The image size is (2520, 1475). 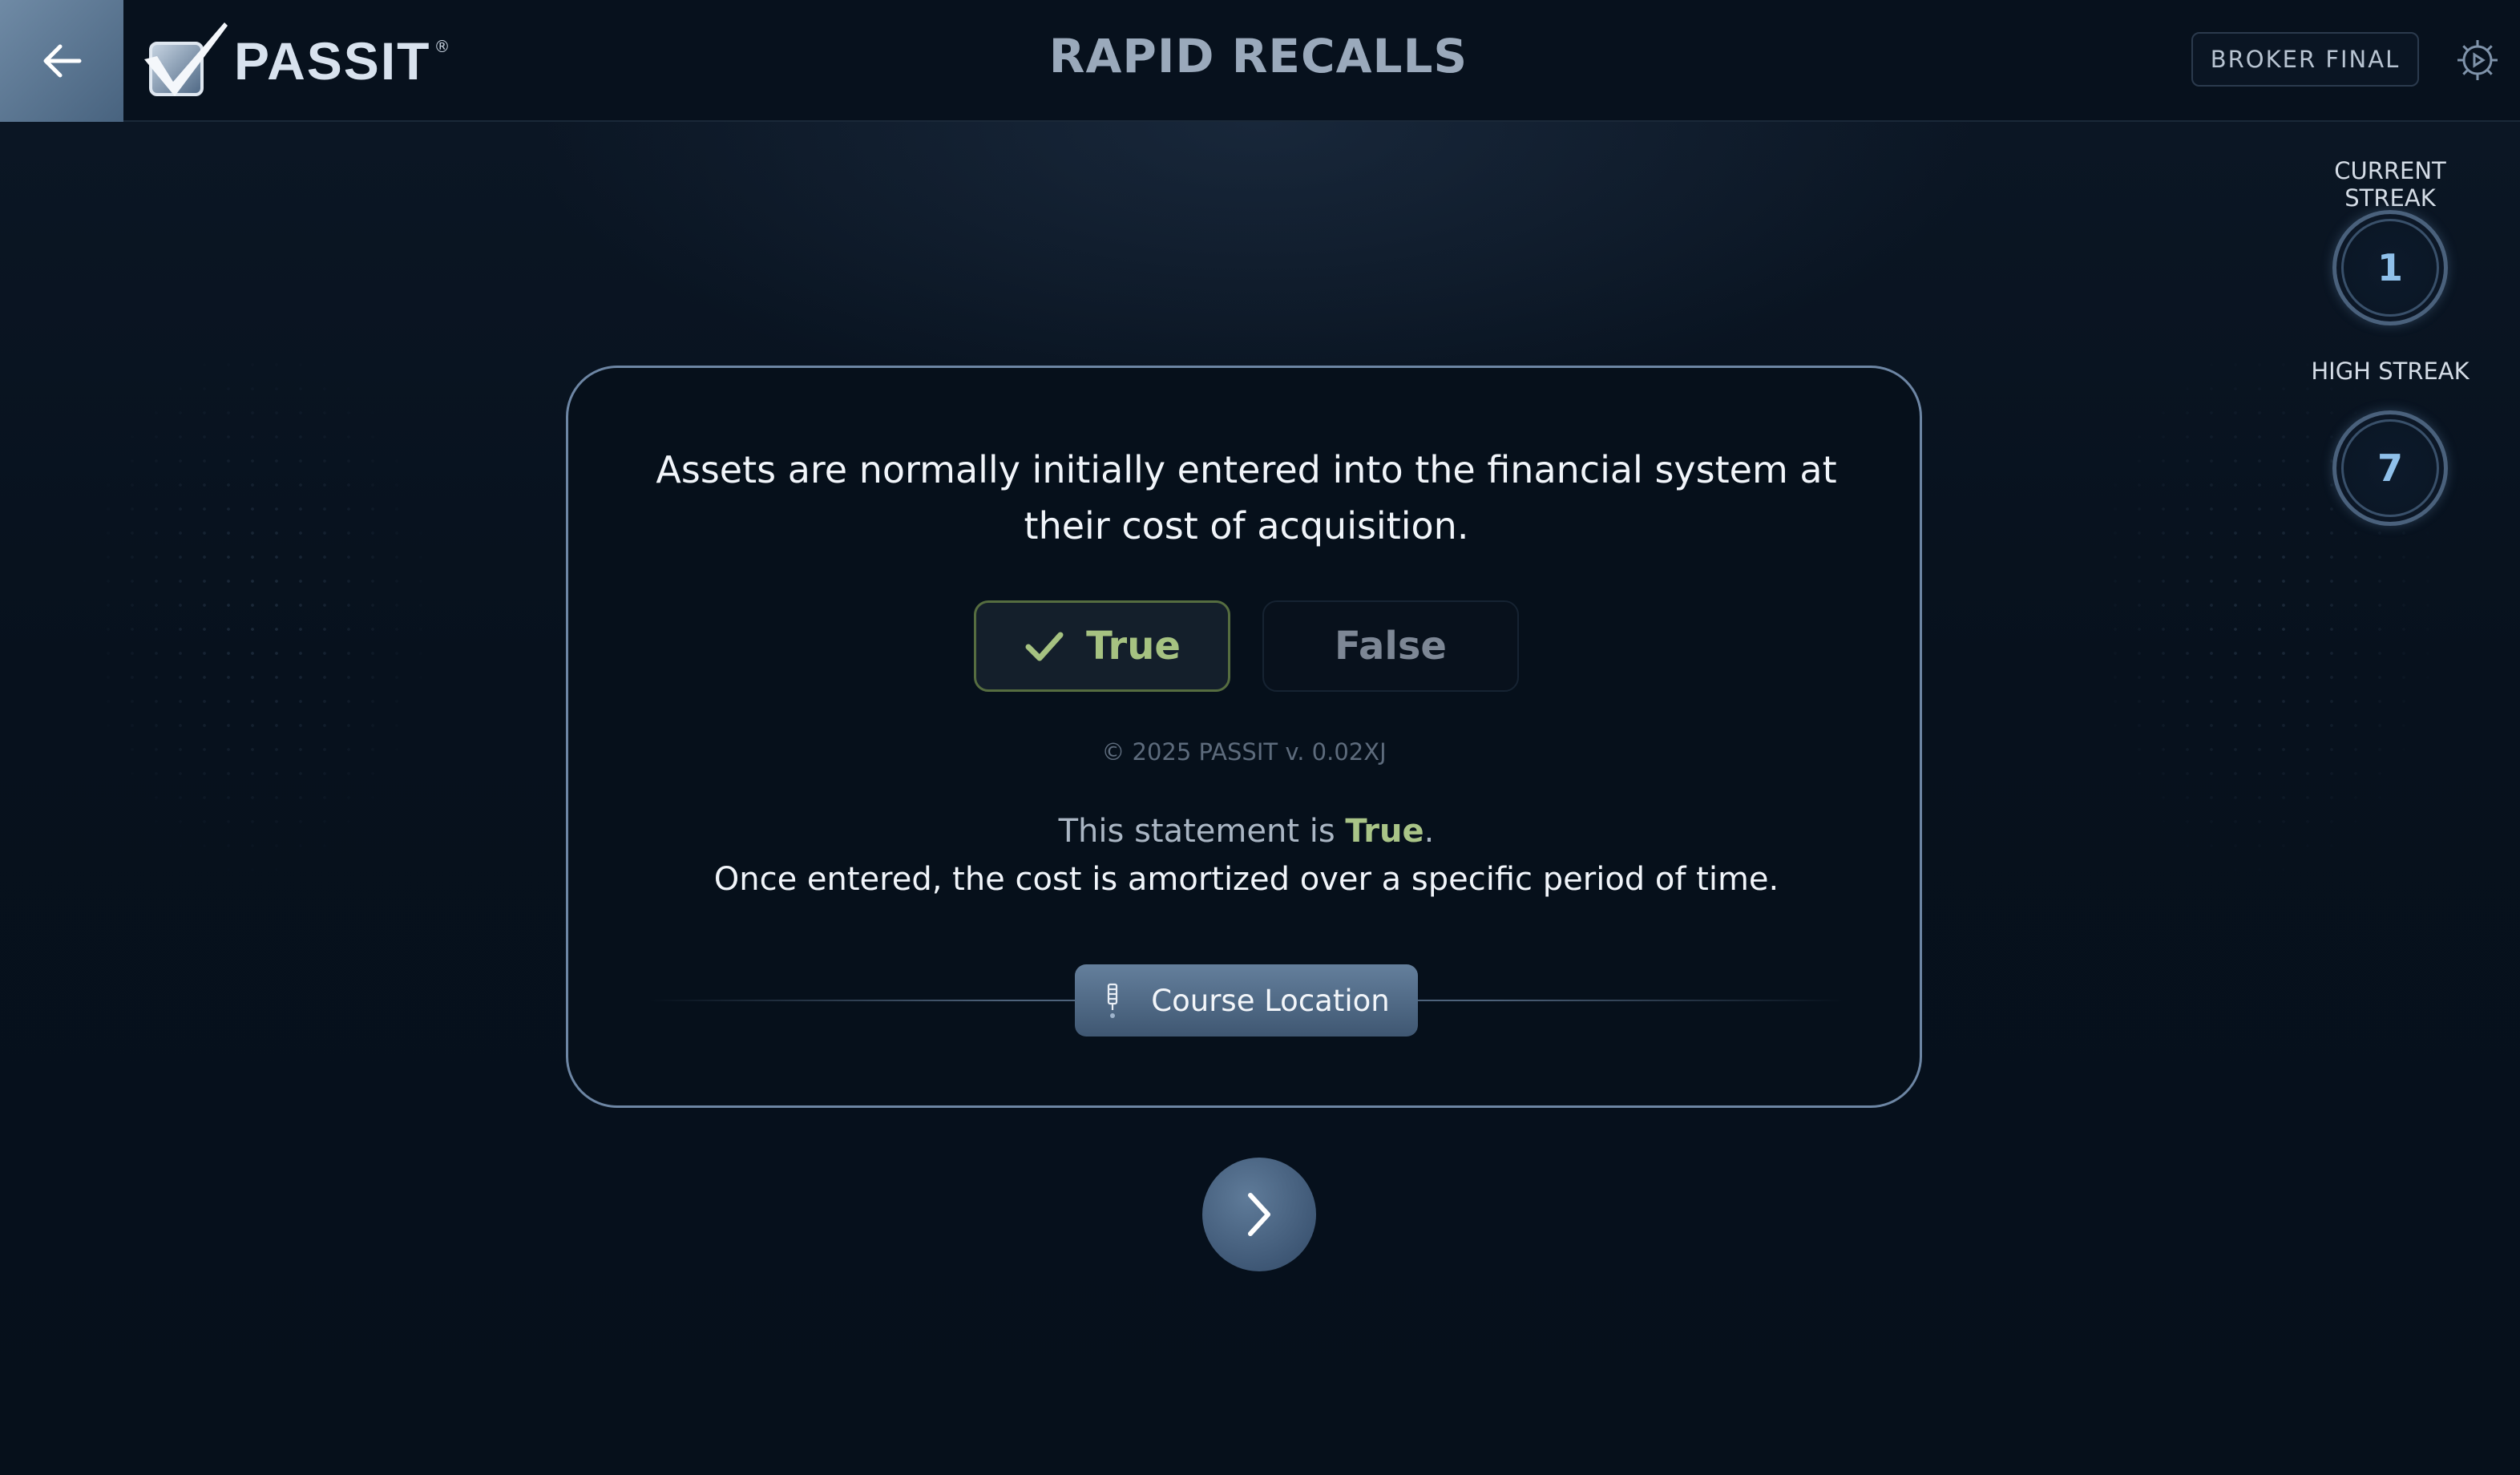 What do you see at coordinates (1429, 832) in the screenshot?
I see `result-suffix: .` at bounding box center [1429, 832].